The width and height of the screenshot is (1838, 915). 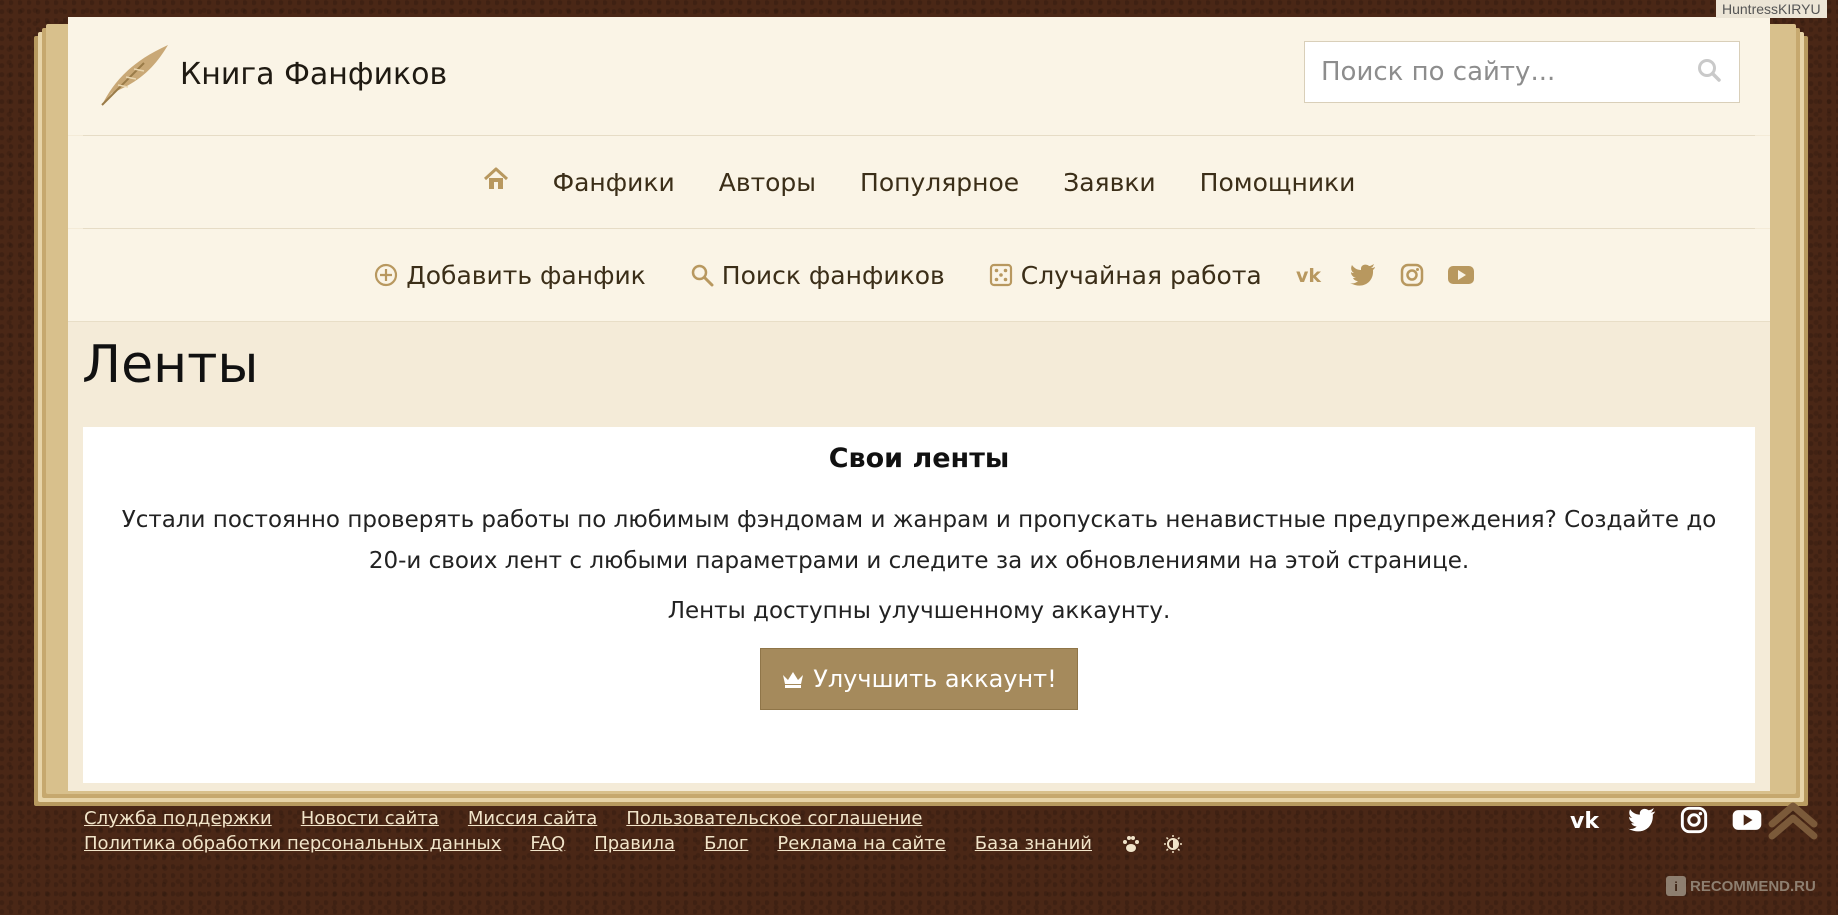 What do you see at coordinates (861, 843) in the screenshot?
I see `footer-link-ads: Реклама на сайте` at bounding box center [861, 843].